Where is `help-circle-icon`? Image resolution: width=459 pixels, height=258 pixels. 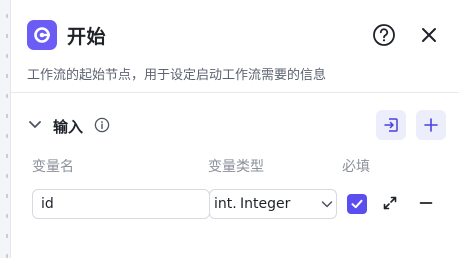 help-circle-icon is located at coordinates (384, 35).